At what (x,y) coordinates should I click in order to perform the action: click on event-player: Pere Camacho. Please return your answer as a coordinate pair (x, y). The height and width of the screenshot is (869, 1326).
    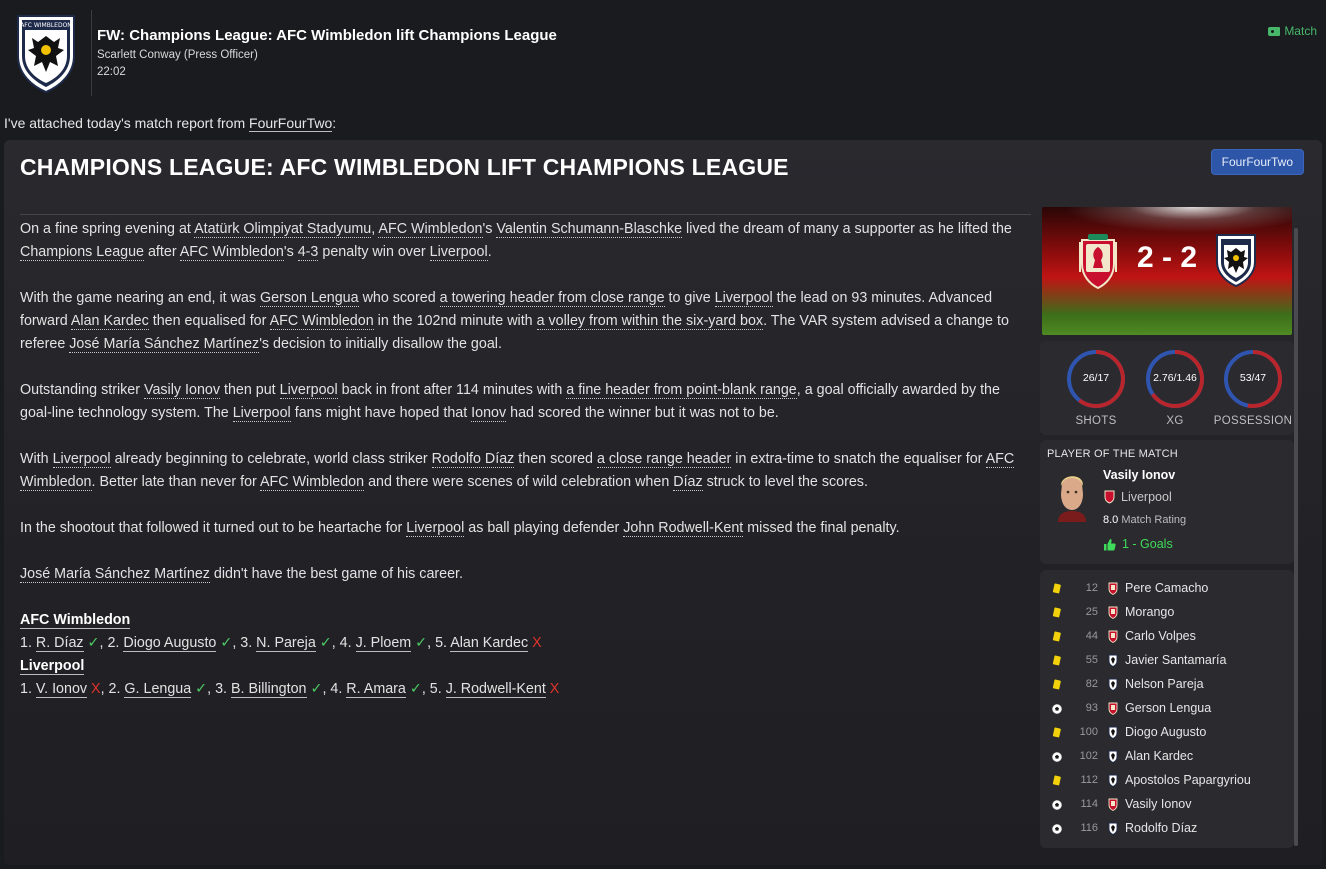
    Looking at the image, I should click on (1166, 588).